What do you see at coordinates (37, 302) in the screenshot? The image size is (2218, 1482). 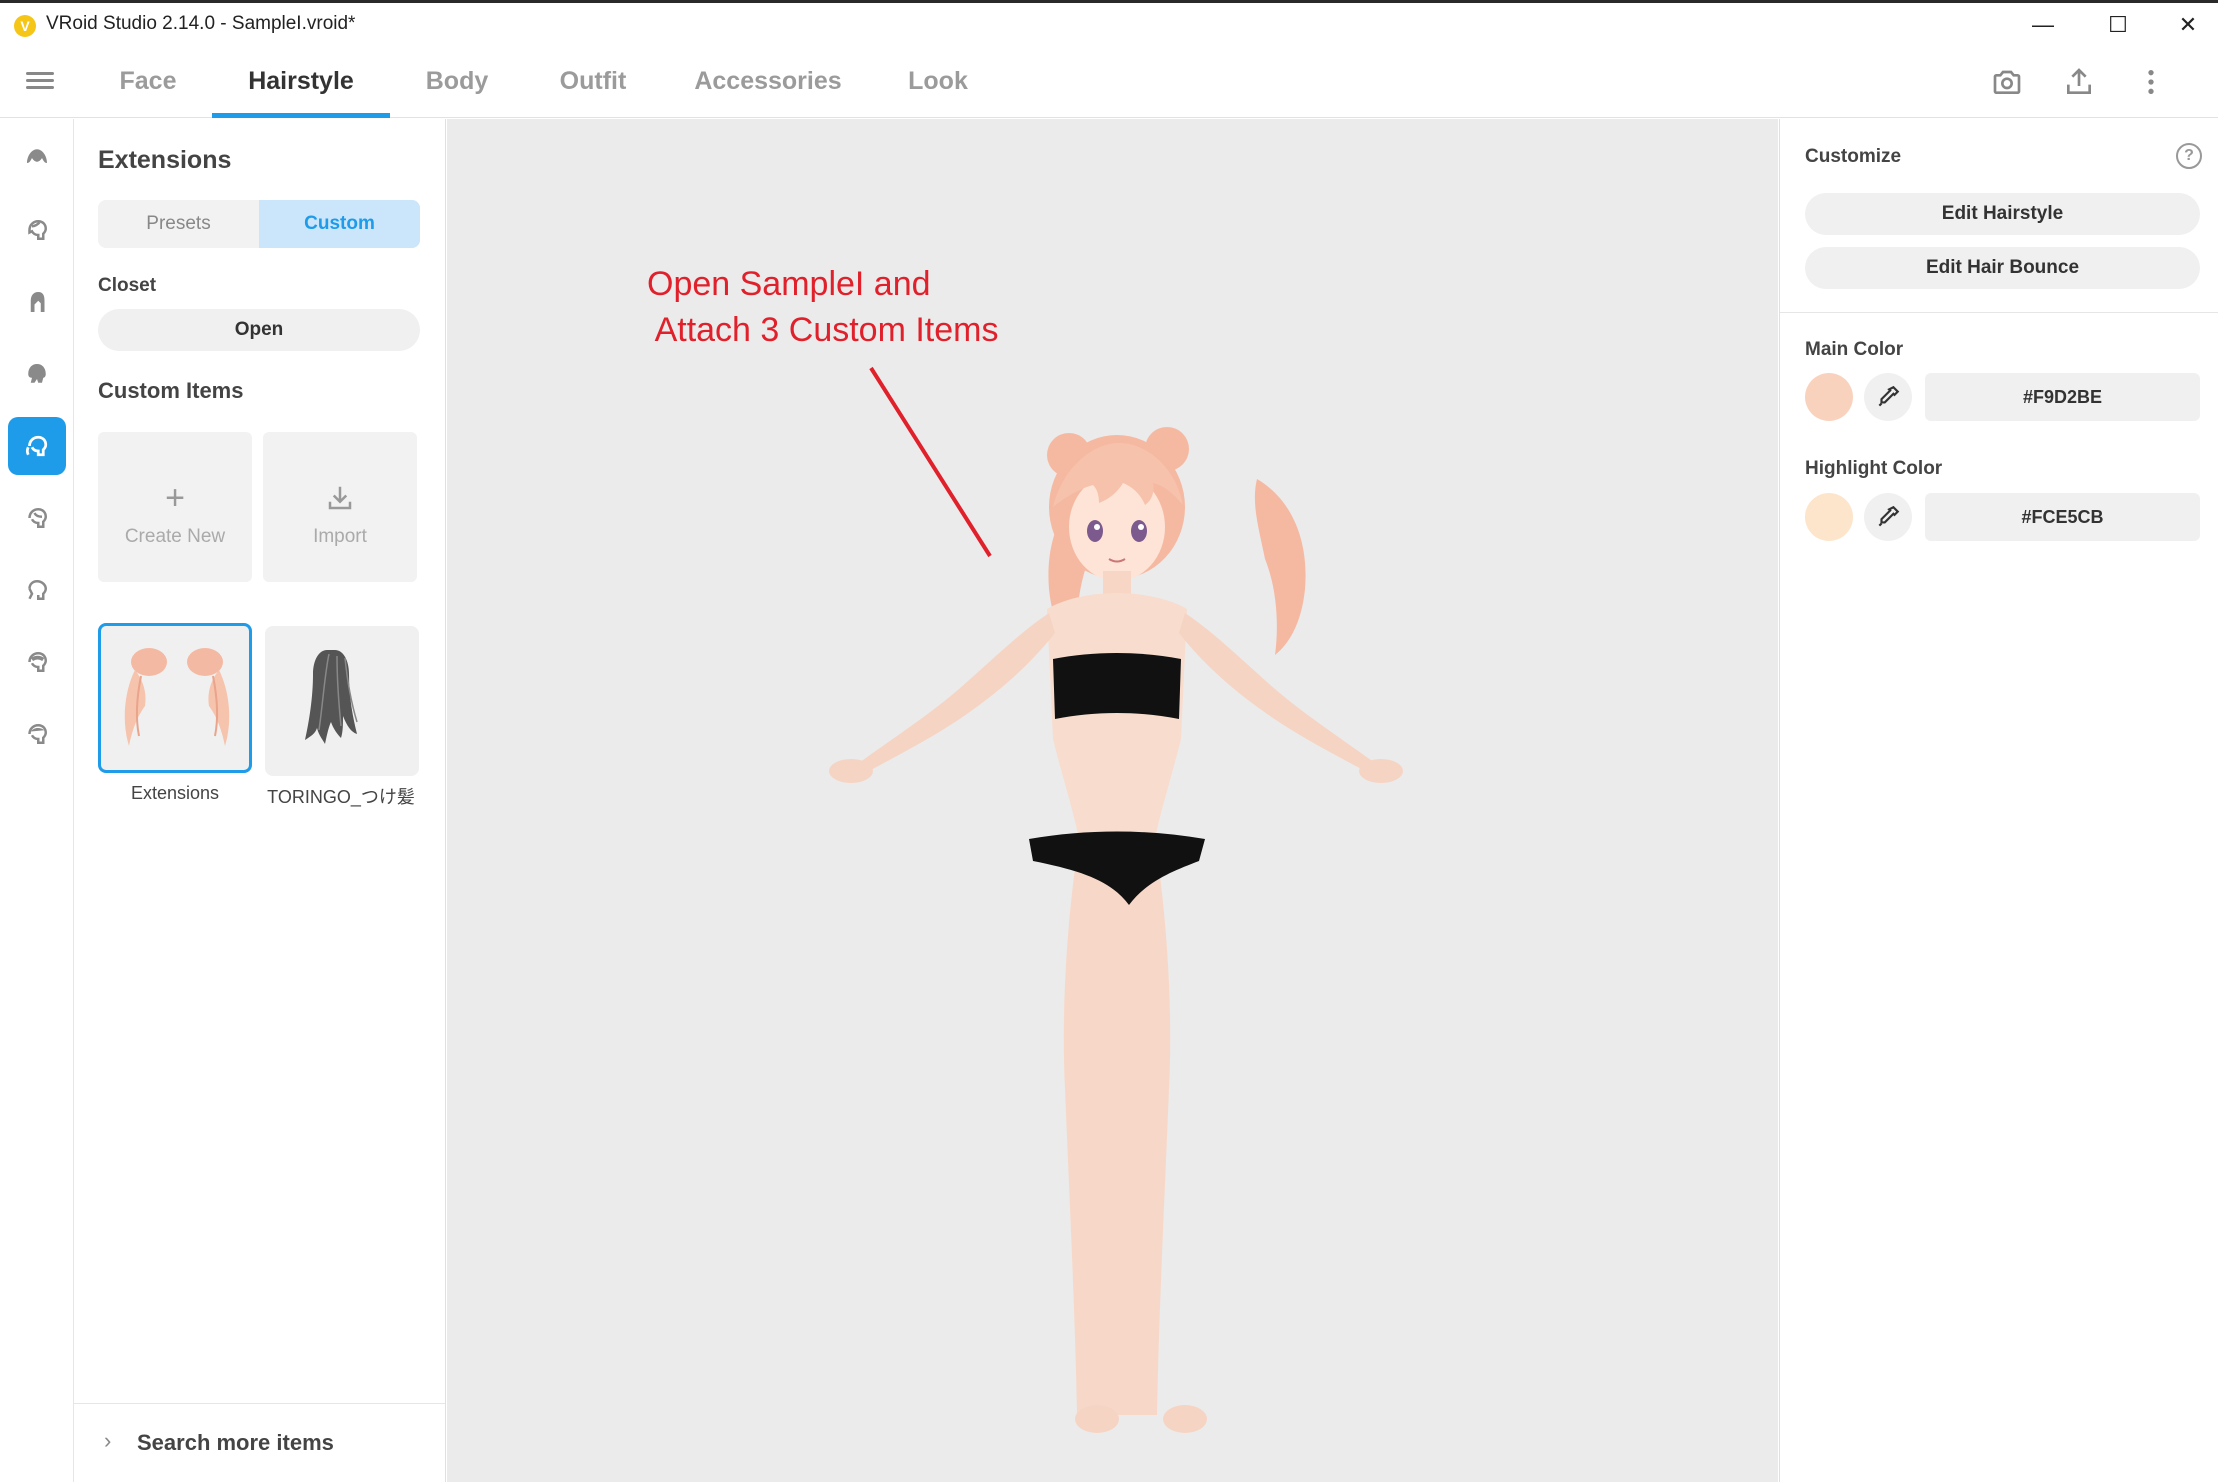 I see `back-hair-icon` at bounding box center [37, 302].